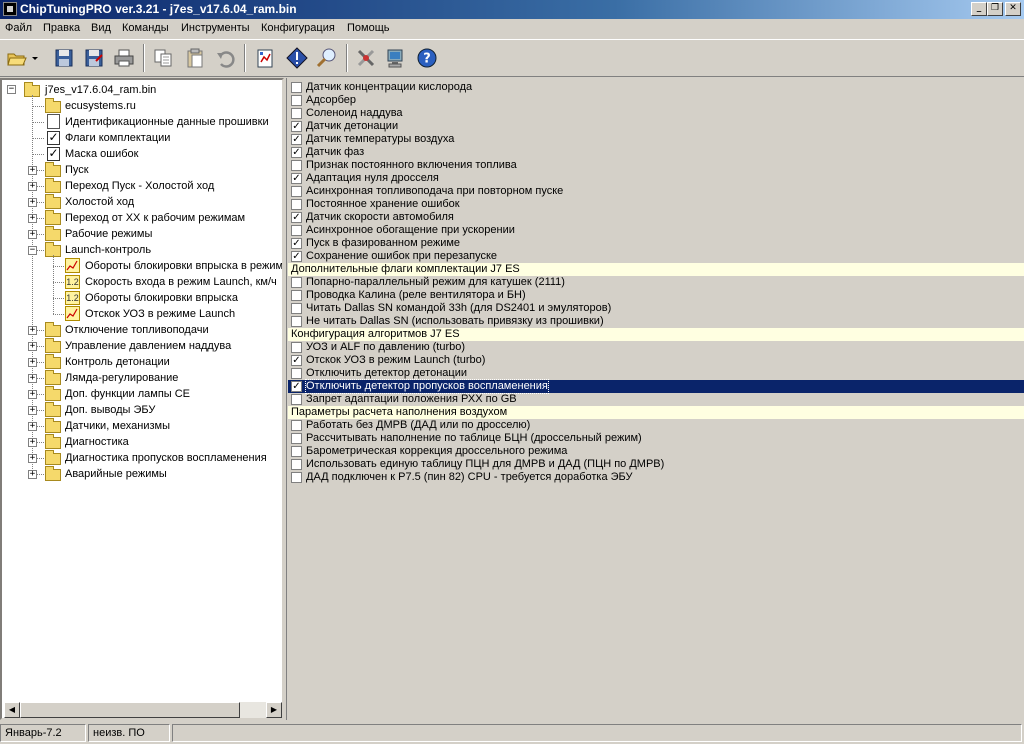  Describe the element at coordinates (130, 710) in the screenshot. I see `scroll-thumb` at that location.